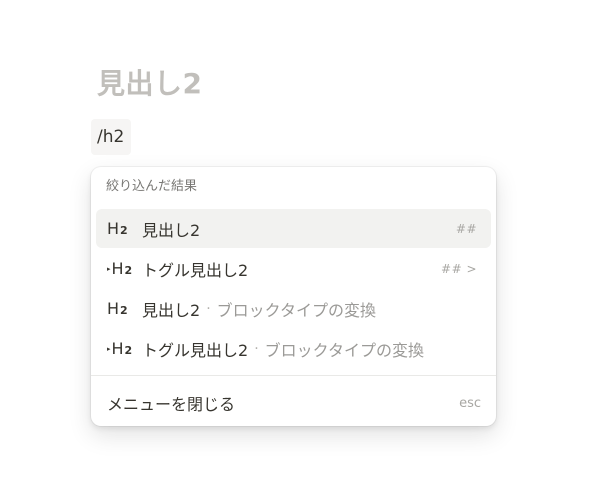 This screenshot has width=609, height=488. What do you see at coordinates (293, 228) in the screenshot?
I see `menu-item-heading-2: H2 見出し2 ##` at bounding box center [293, 228].